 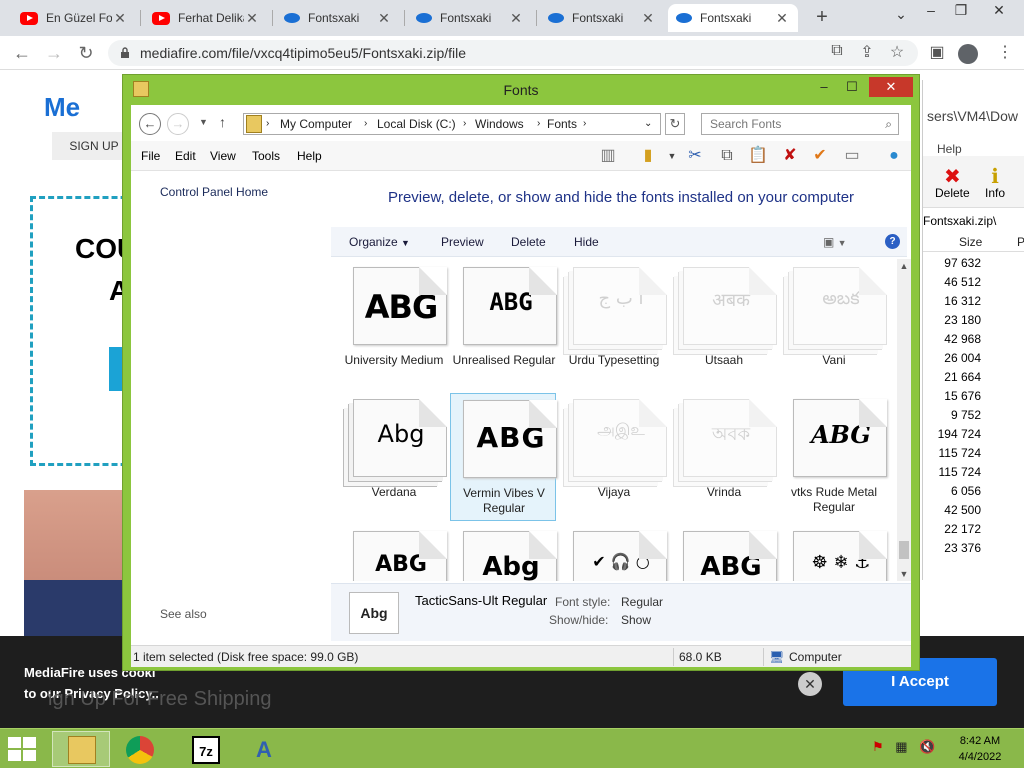 What do you see at coordinates (222, 122) in the screenshot?
I see `up-icon: ↑` at bounding box center [222, 122].